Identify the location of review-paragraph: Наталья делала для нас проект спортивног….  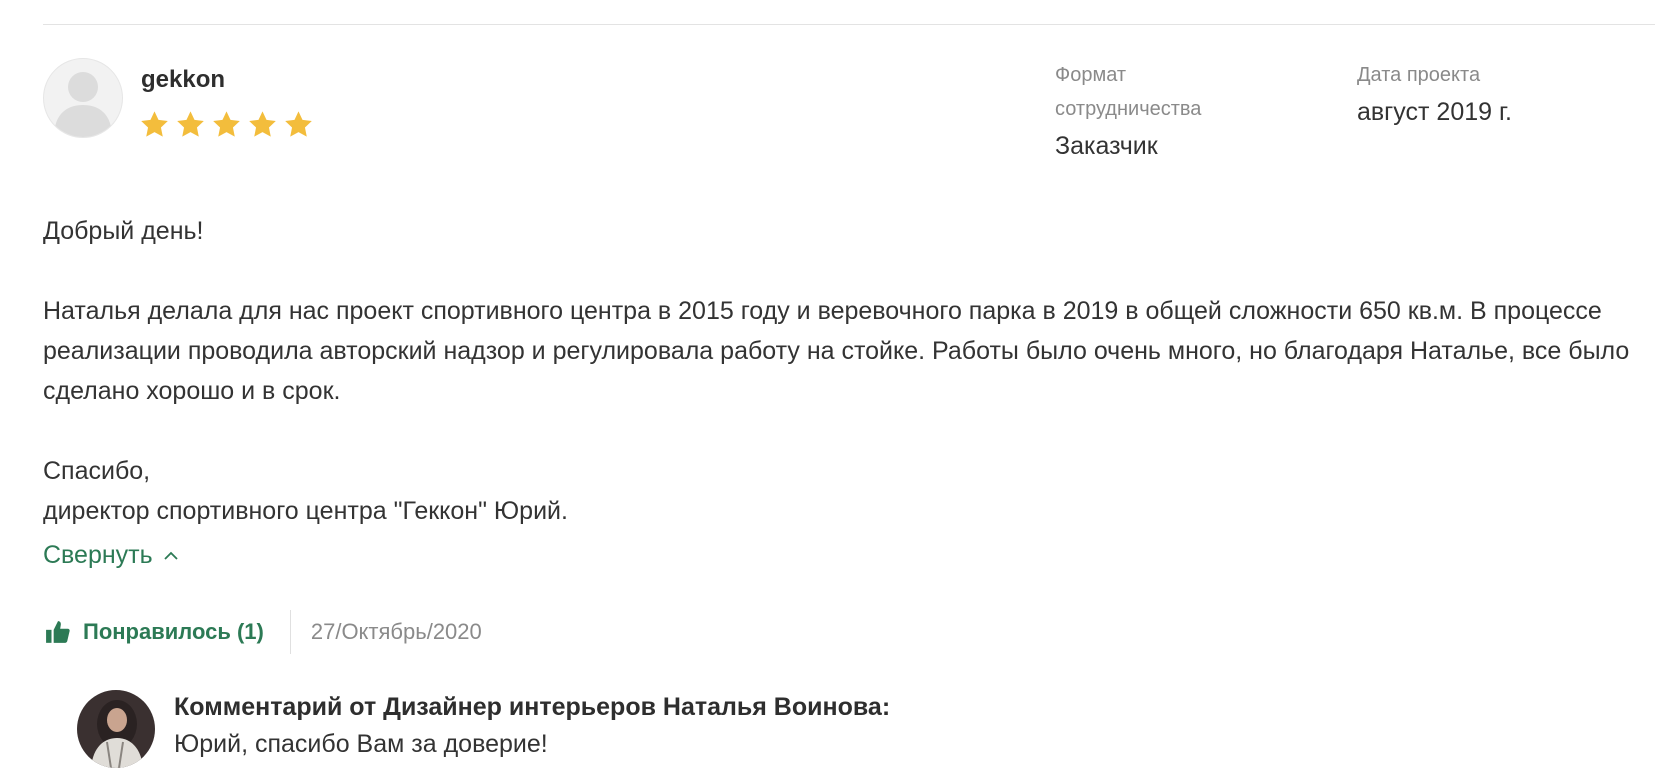
(836, 351).